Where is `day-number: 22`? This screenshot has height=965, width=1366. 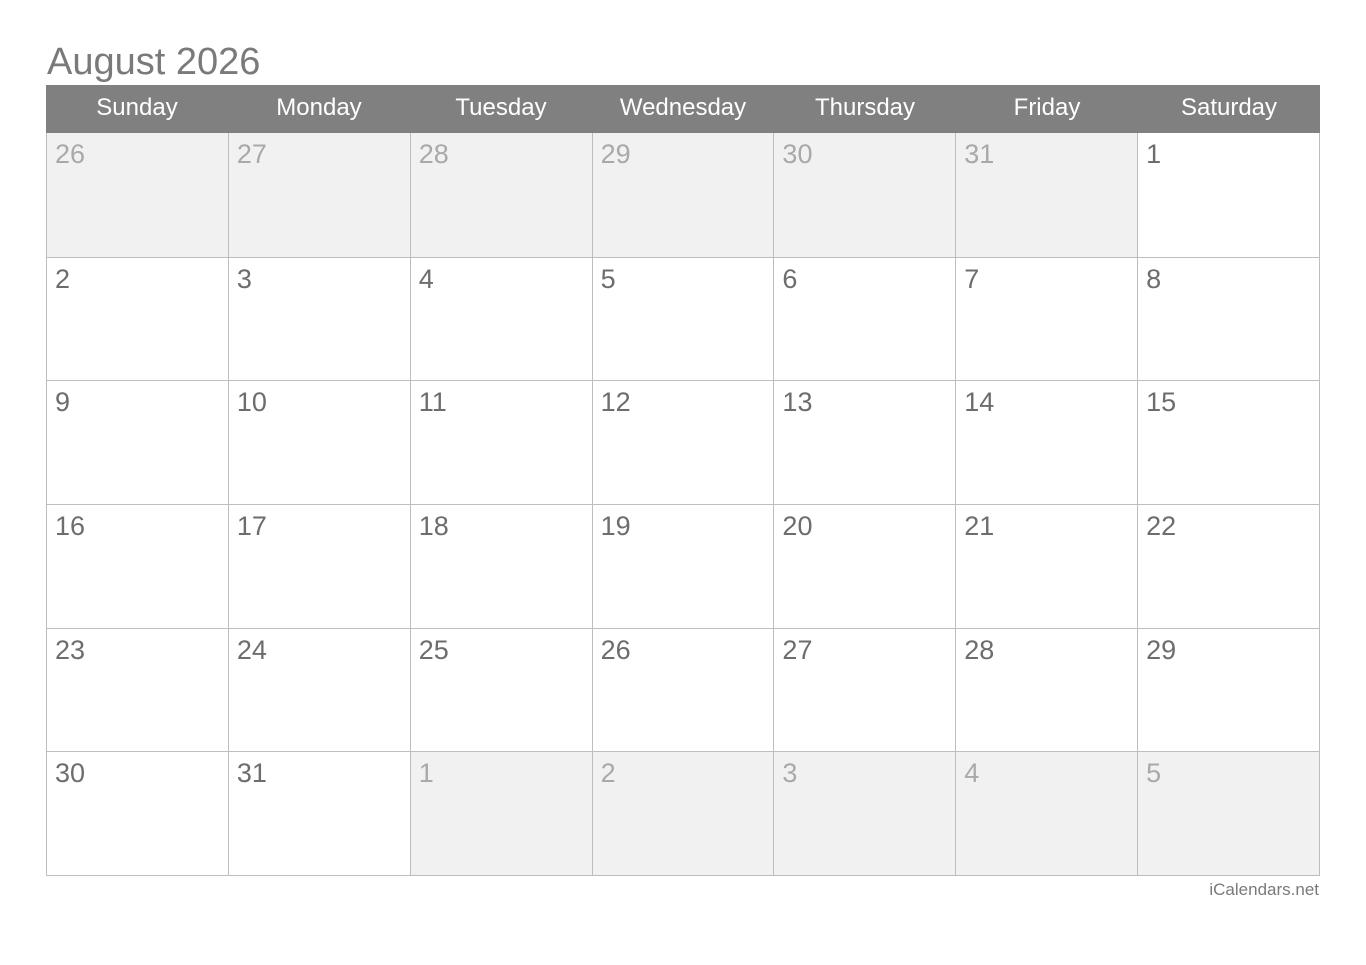
day-number: 22 is located at coordinates (1161, 526).